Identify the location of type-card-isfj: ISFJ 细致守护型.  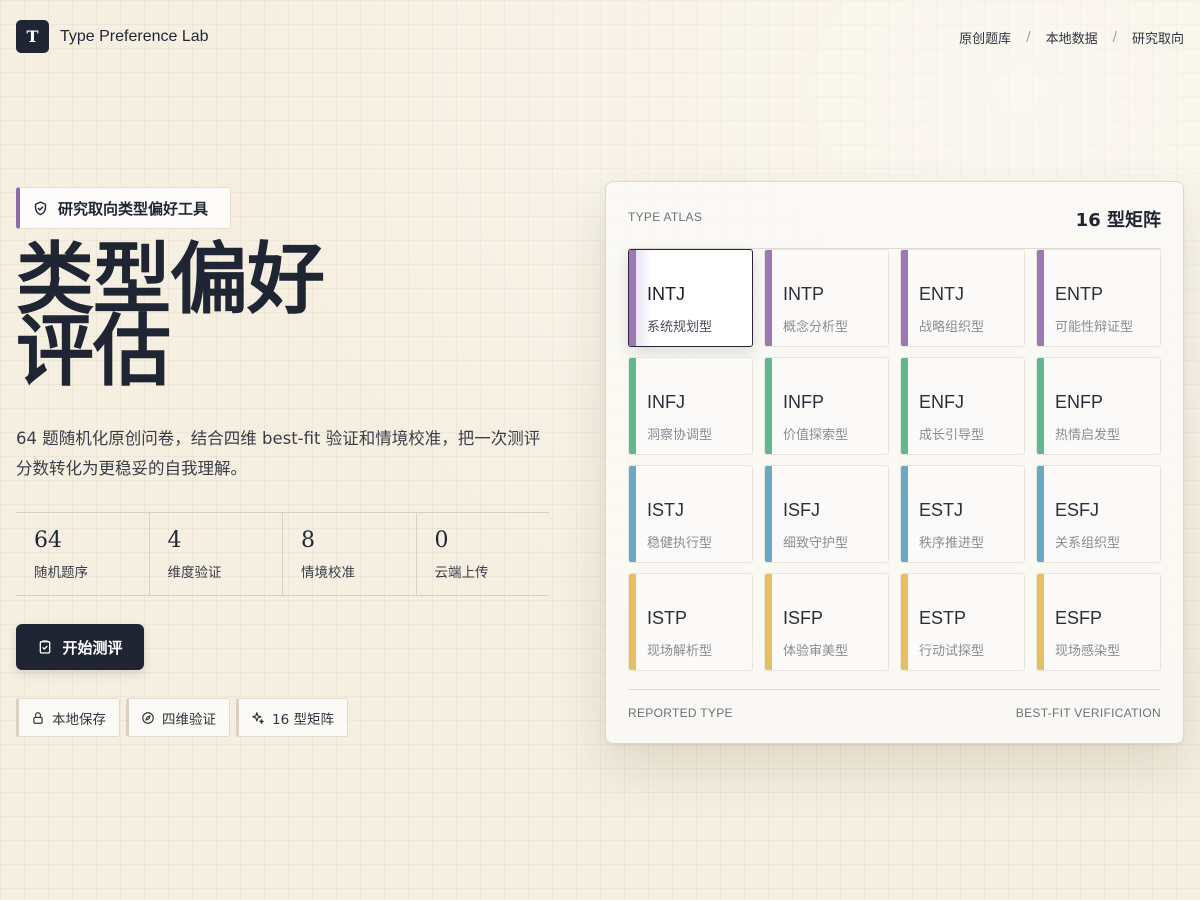
(826, 514).